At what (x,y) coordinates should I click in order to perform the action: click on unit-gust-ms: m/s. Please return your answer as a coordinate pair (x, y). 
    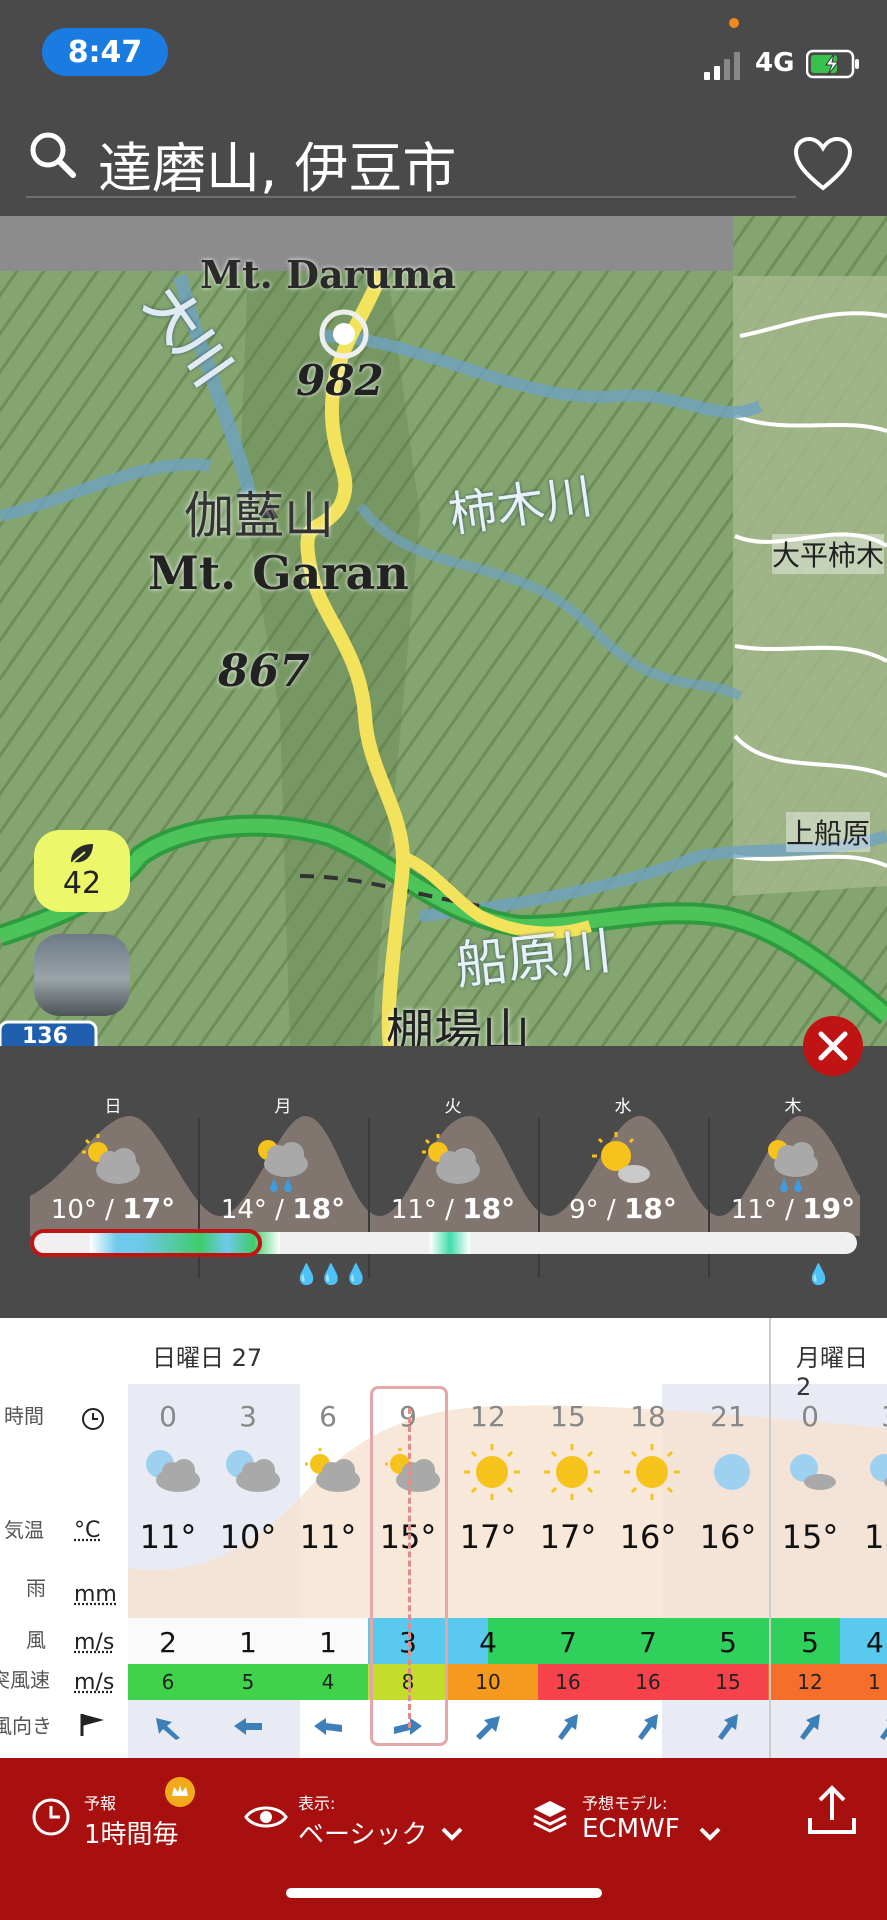
    Looking at the image, I should click on (94, 1682).